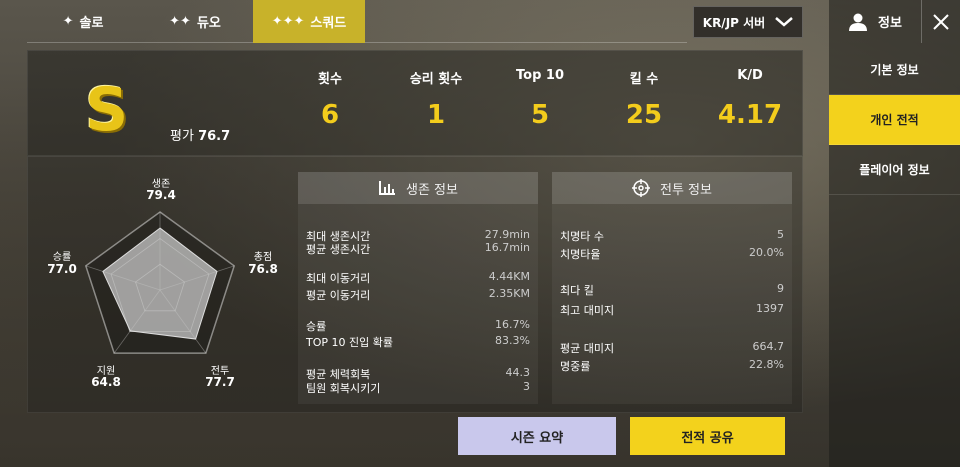 The height and width of the screenshot is (467, 960). I want to click on row-label: 평균 이동거리, so click(338, 295).